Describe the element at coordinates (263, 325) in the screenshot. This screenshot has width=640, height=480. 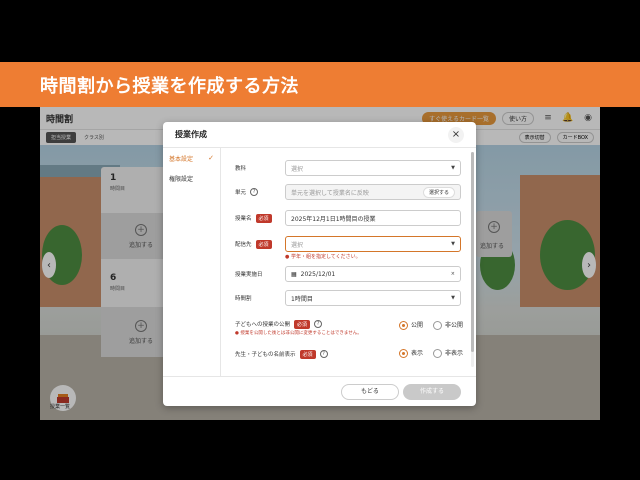
I see `publish-label: 子どもへの授業の公開` at that location.